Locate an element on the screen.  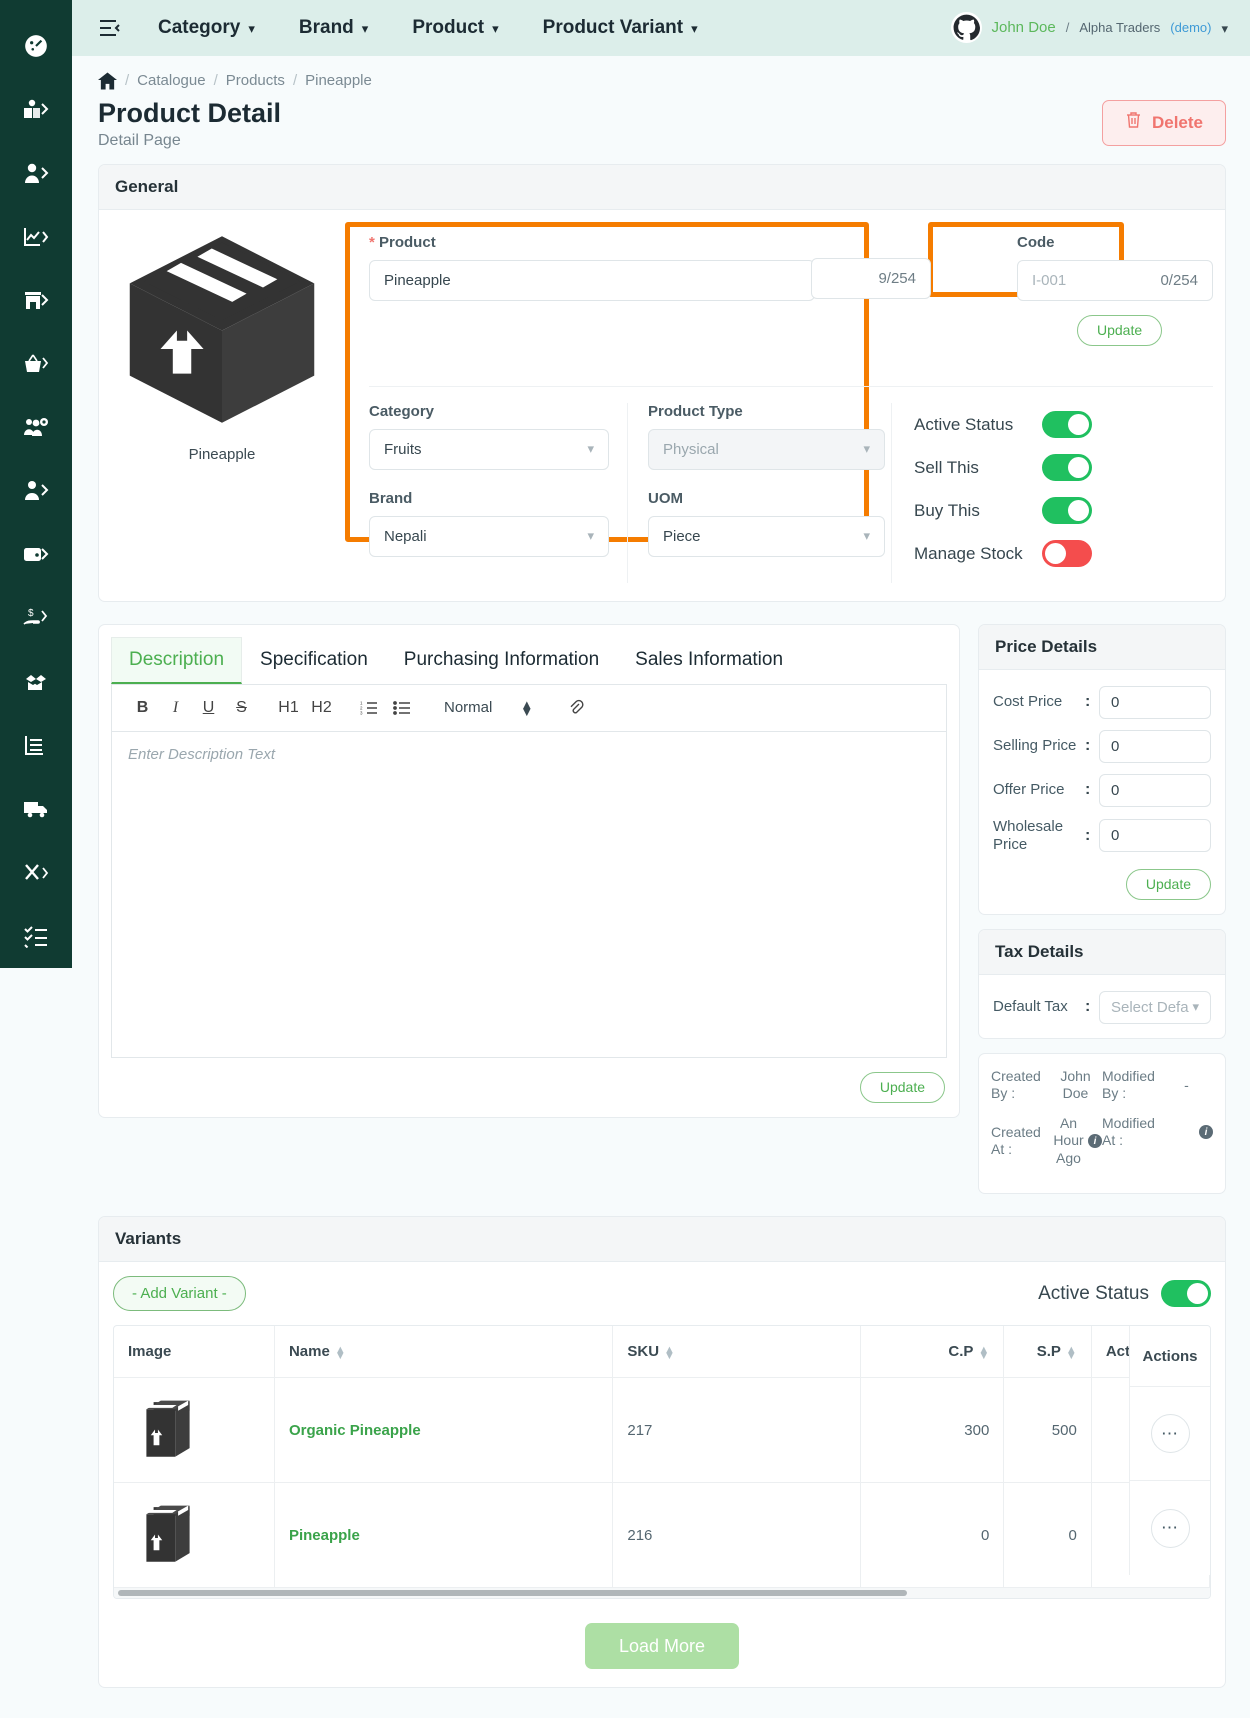
modified-by-value: - is located at coordinates (1186, 1084).